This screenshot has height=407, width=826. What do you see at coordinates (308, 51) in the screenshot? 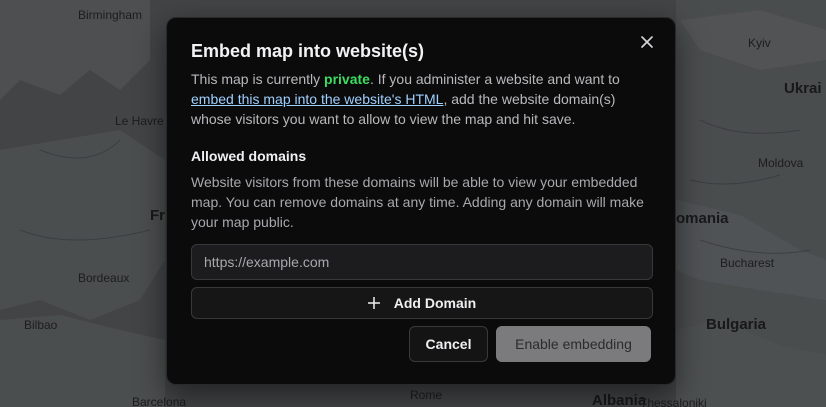
I see `dialog-title: Embed map into website(s)` at bounding box center [308, 51].